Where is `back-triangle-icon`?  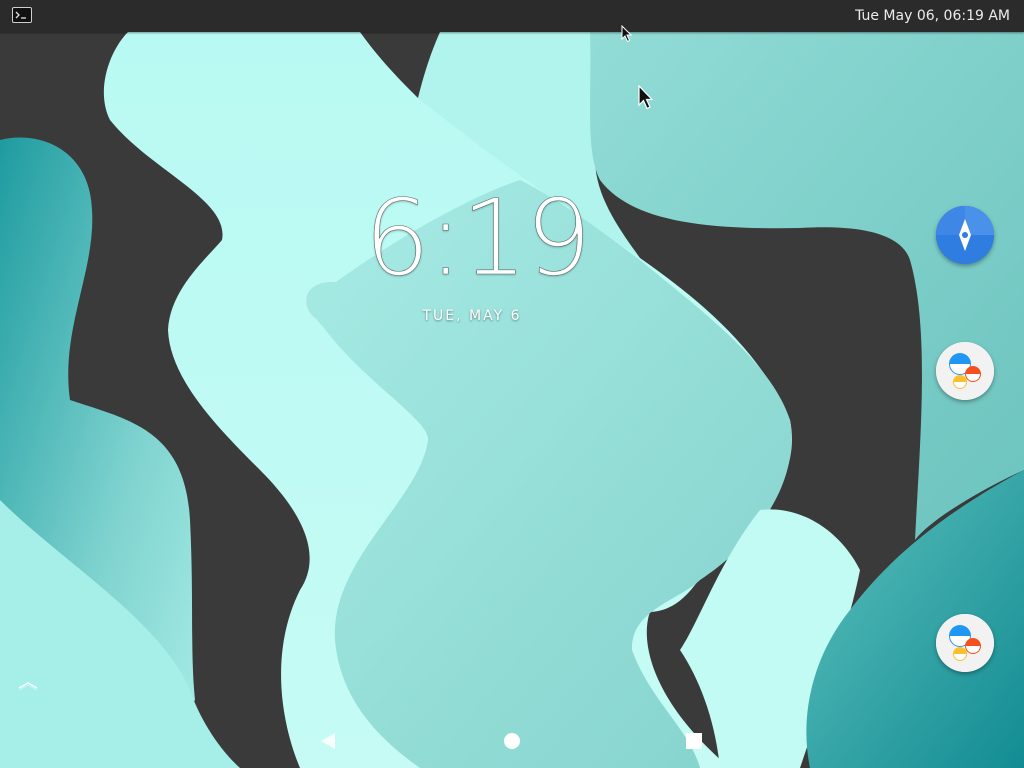
back-triangle-icon is located at coordinates (328, 741).